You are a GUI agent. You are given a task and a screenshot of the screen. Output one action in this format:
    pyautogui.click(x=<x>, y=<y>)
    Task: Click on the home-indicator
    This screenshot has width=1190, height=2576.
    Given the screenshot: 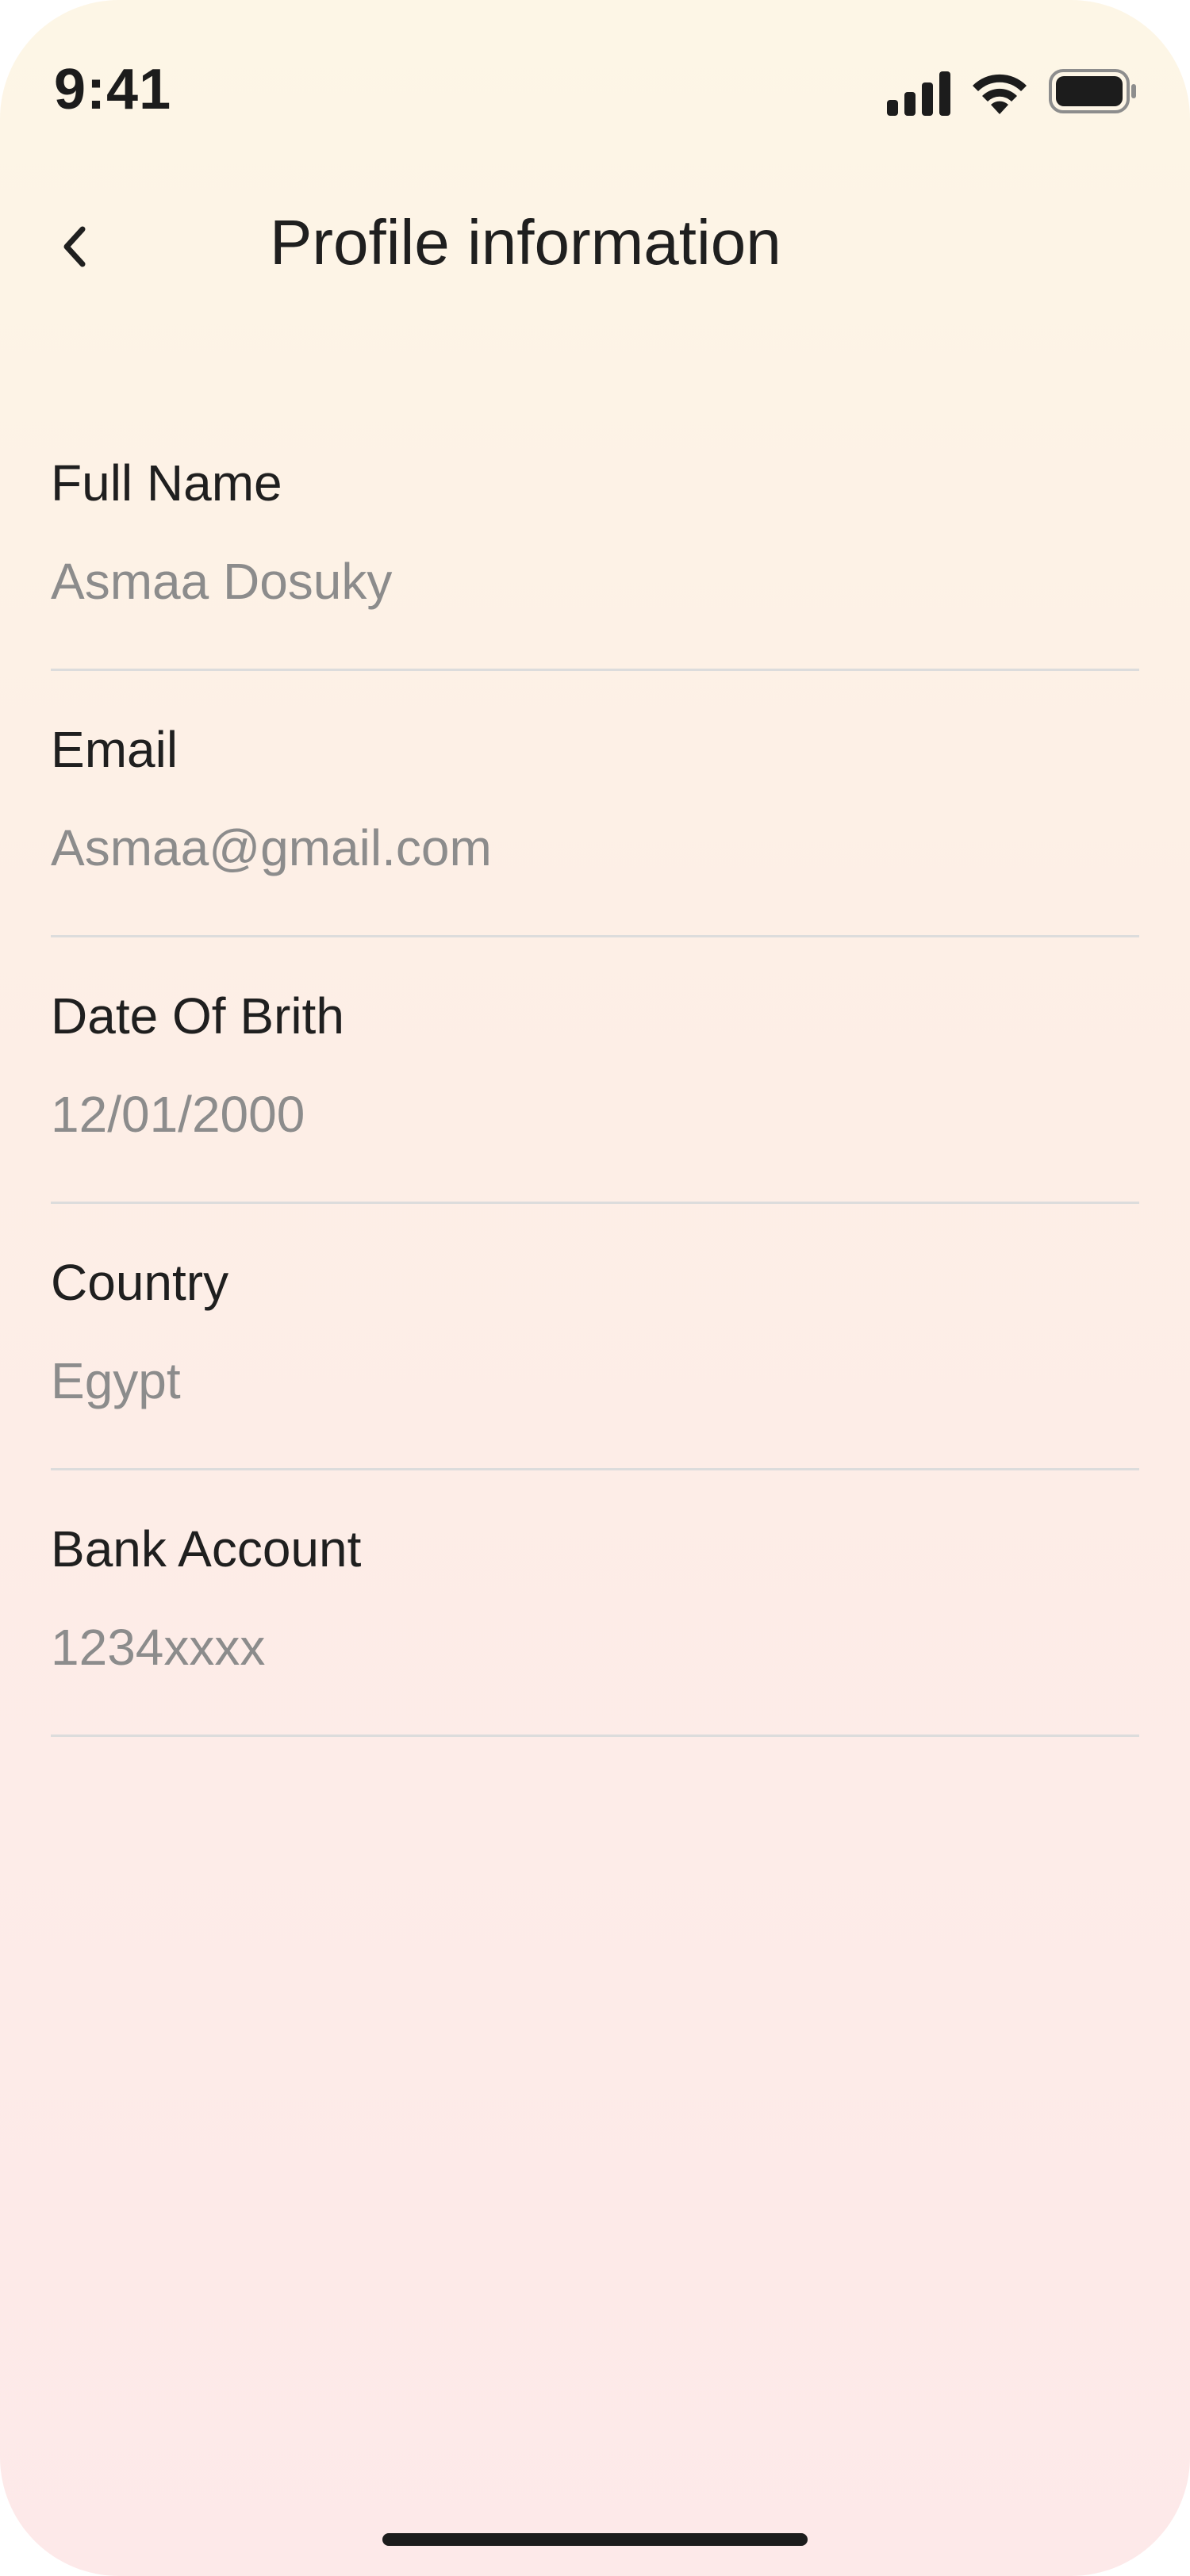 What is the action you would take?
    pyautogui.click(x=595, y=2540)
    